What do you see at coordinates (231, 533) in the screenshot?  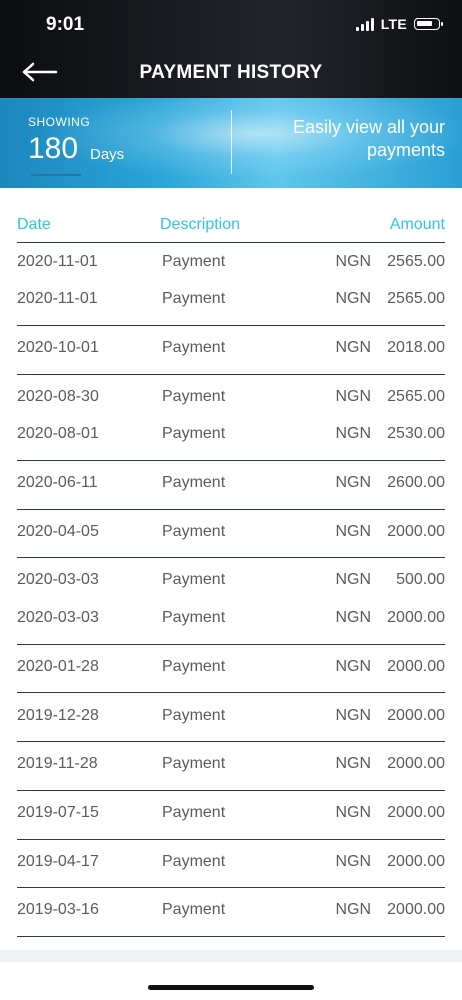 I see `table-row: 2020-04-05 Payment NGN 2000.00` at bounding box center [231, 533].